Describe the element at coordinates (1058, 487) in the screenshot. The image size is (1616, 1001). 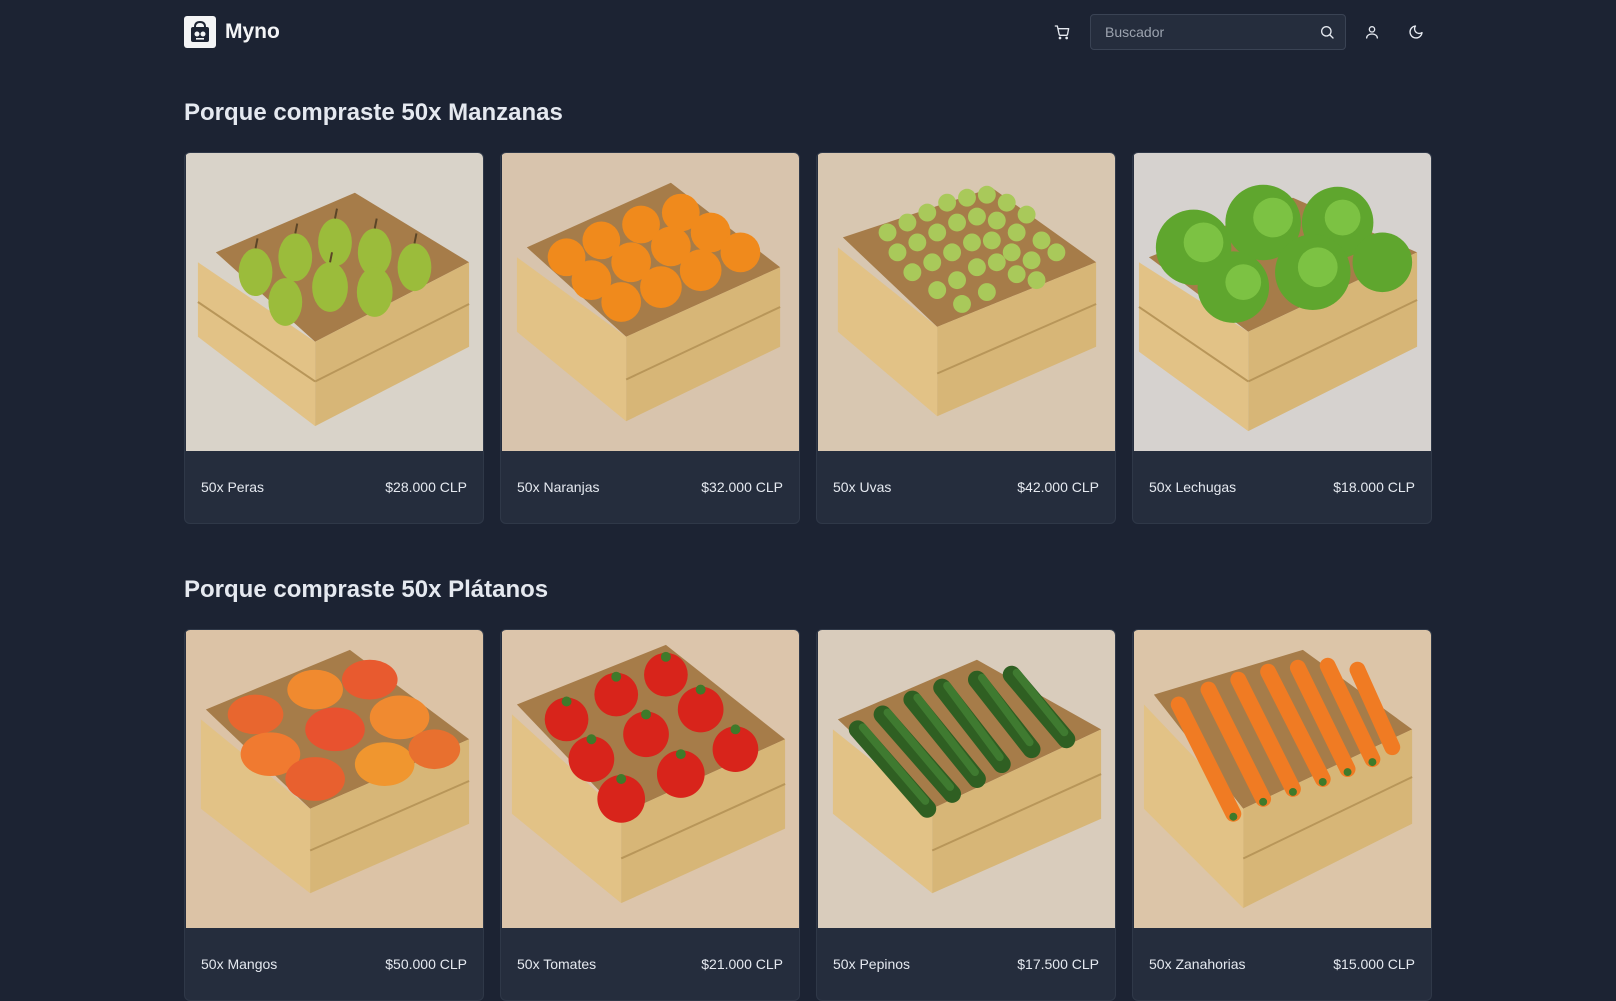
I see `product-price: $42.000 CLP` at that location.